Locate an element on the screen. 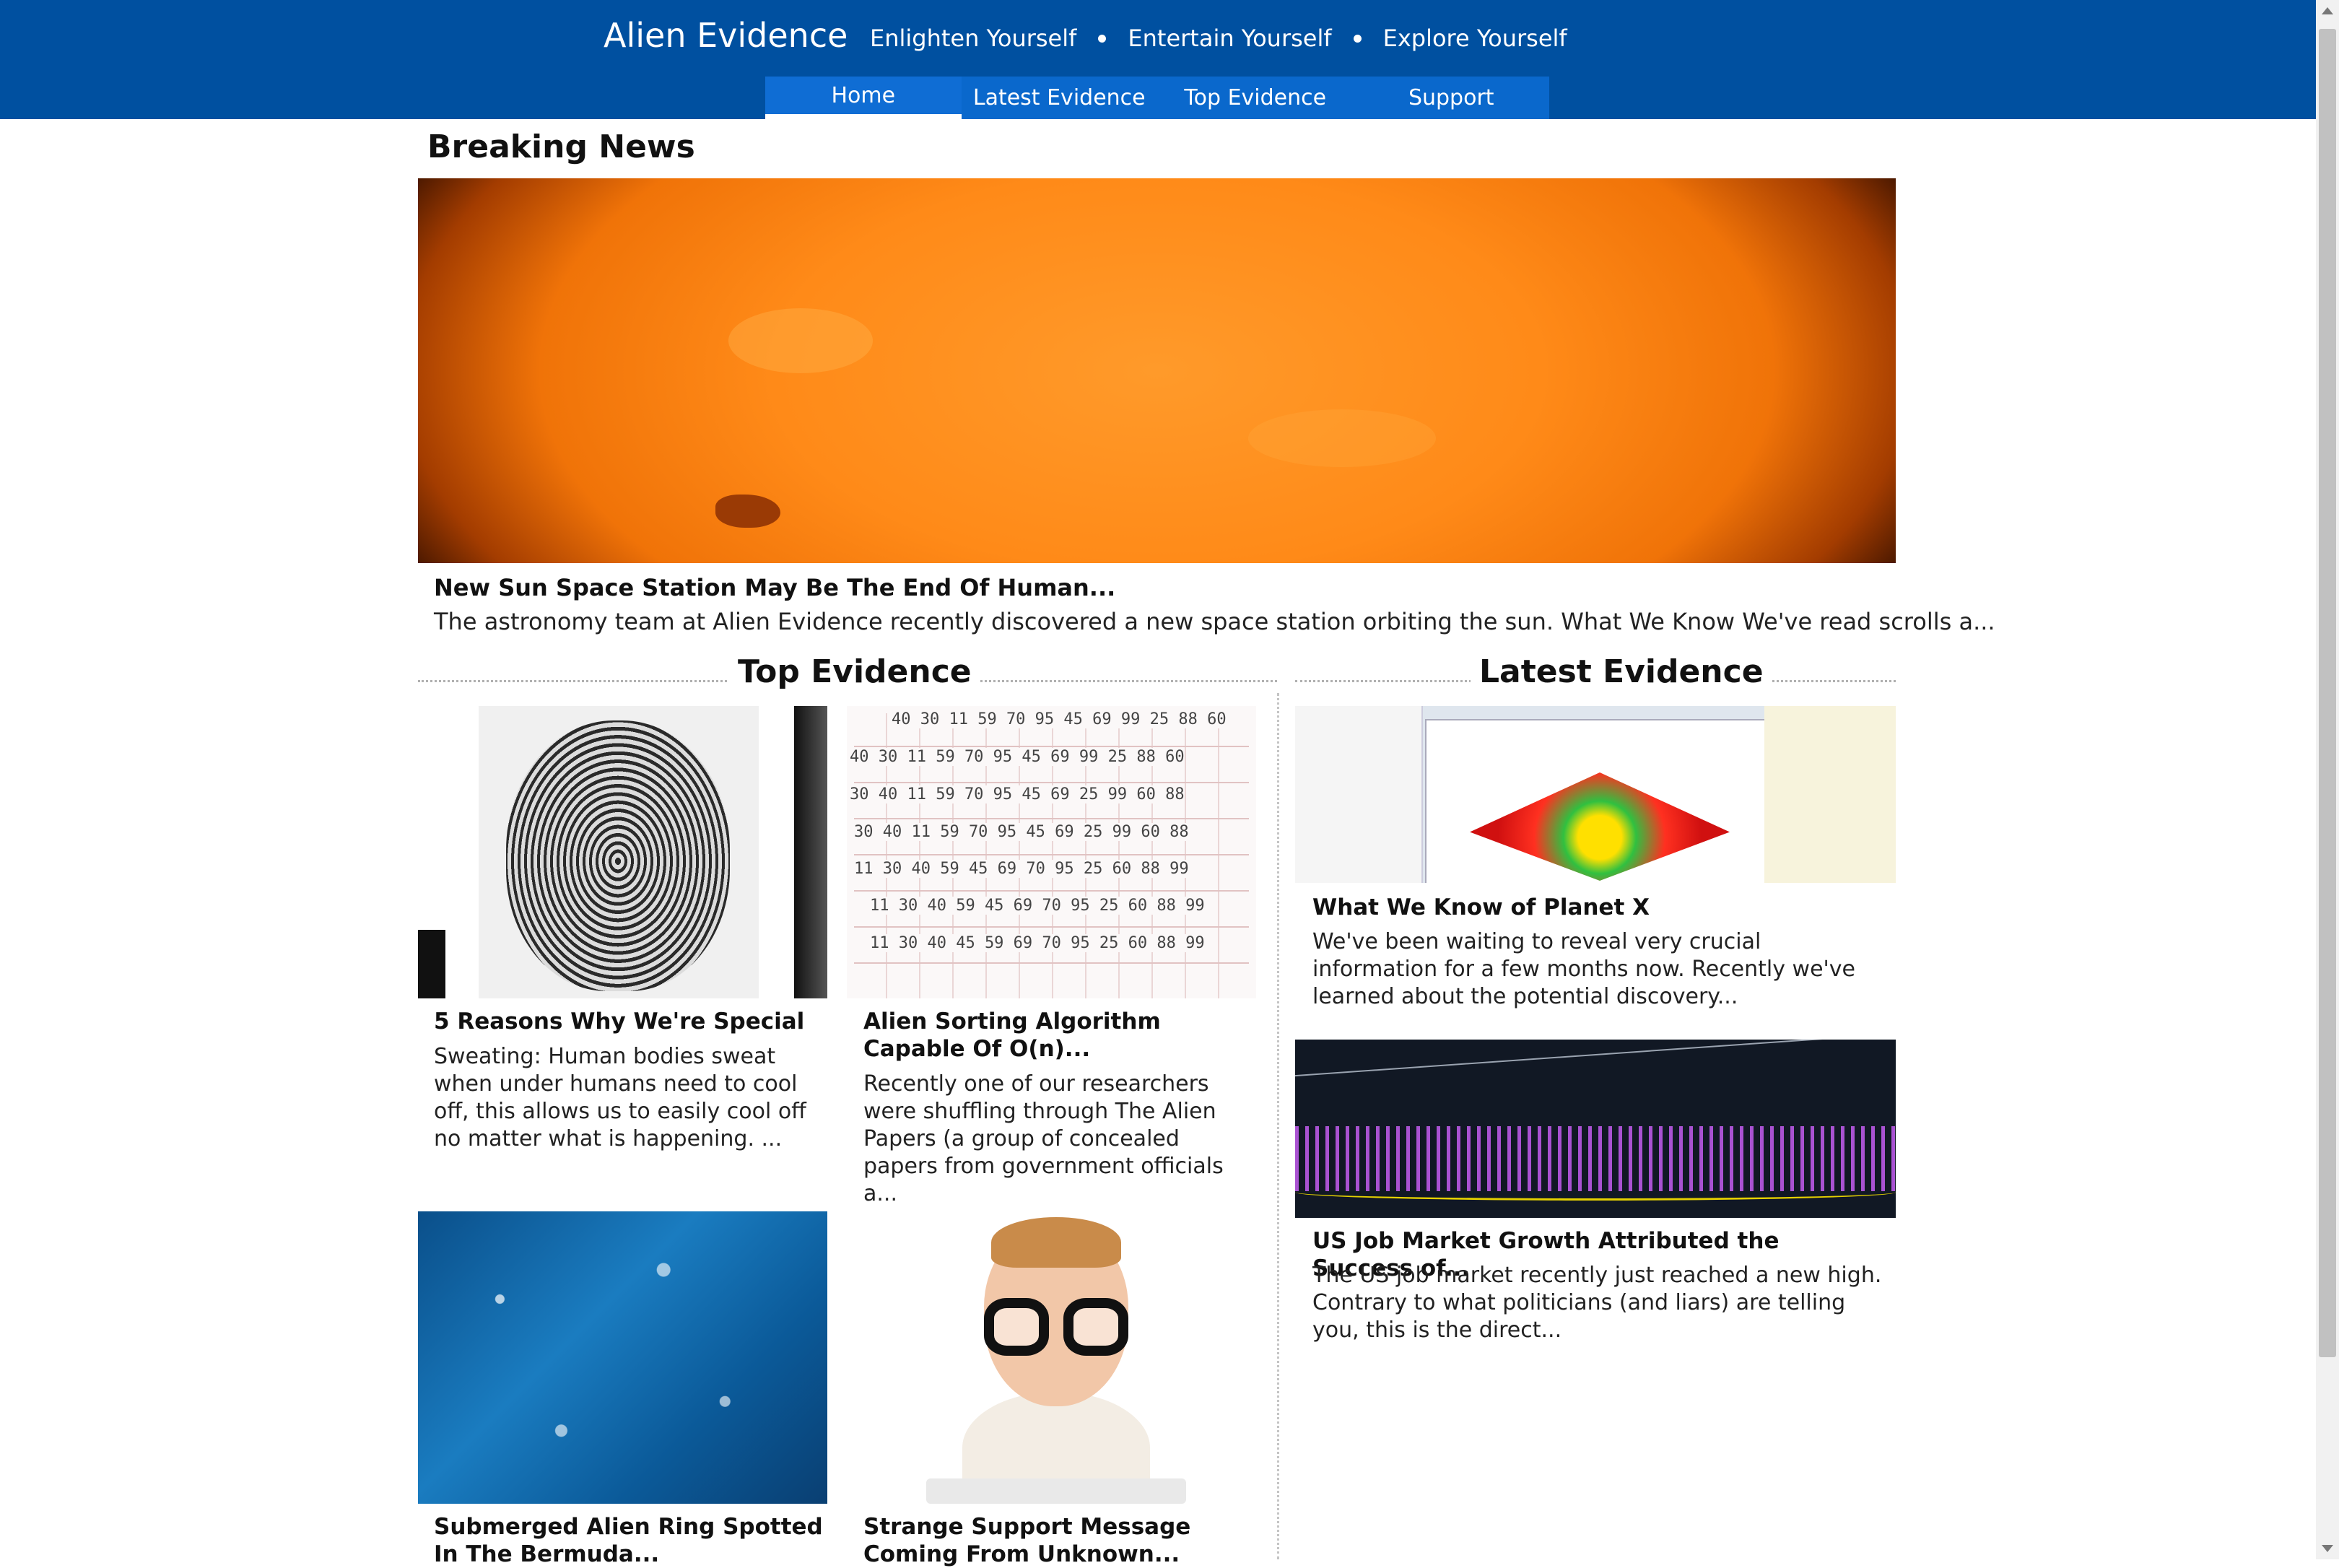  sun-spot is located at coordinates (747, 511).